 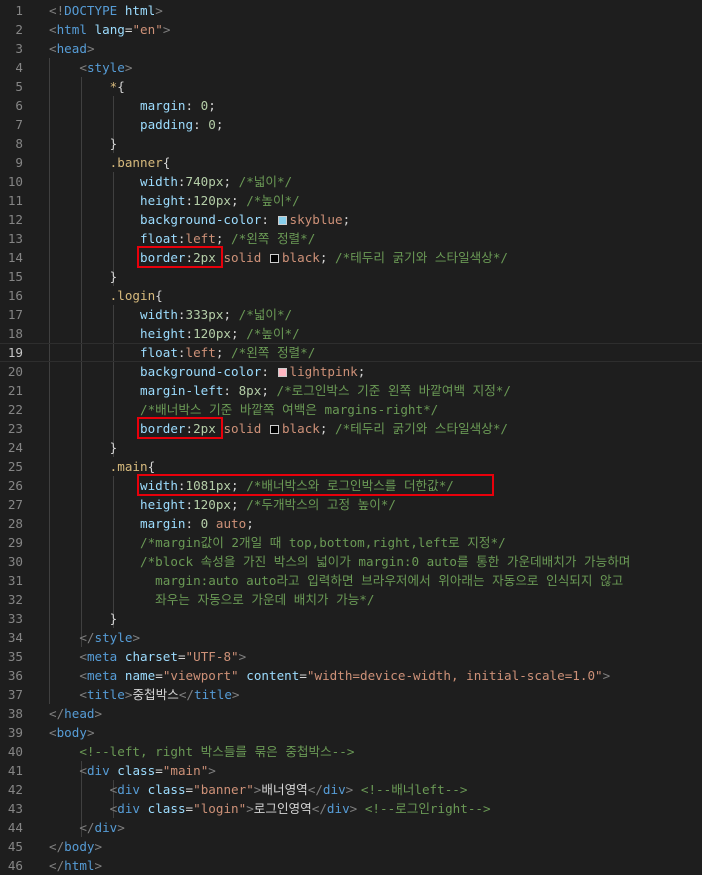 What do you see at coordinates (351, 770) in the screenshot?
I see `code-line: 41 <div class="main">` at bounding box center [351, 770].